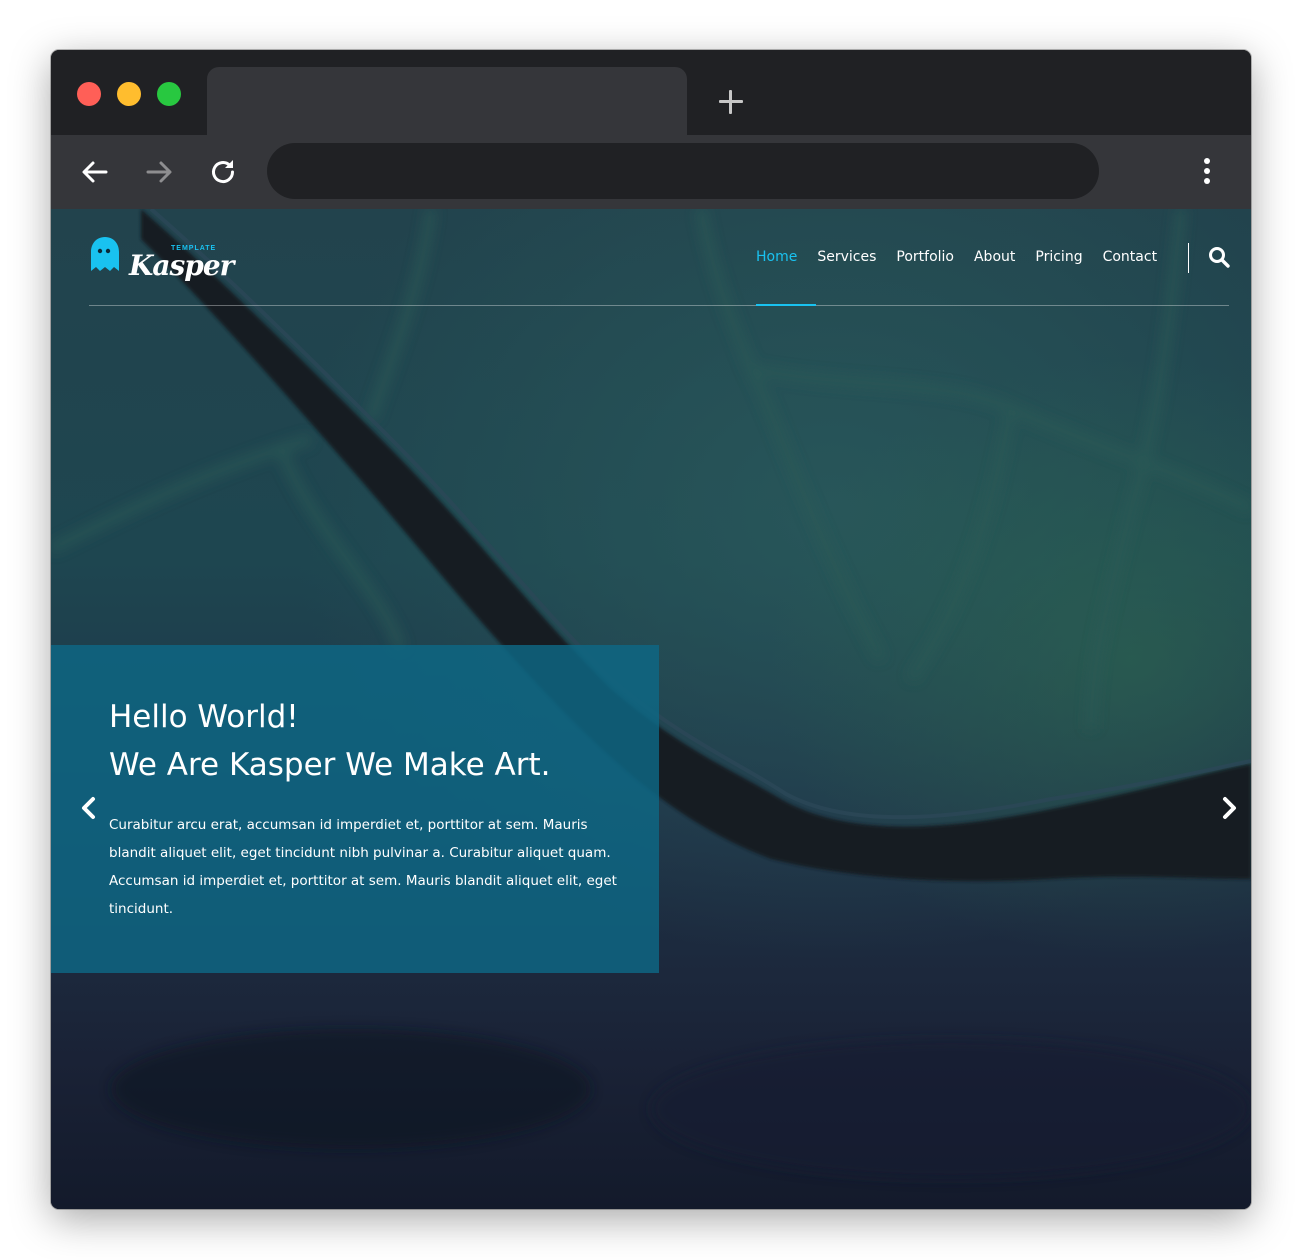 The width and height of the screenshot is (1302, 1260). What do you see at coordinates (223, 172) in the screenshot?
I see `reload-icon` at bounding box center [223, 172].